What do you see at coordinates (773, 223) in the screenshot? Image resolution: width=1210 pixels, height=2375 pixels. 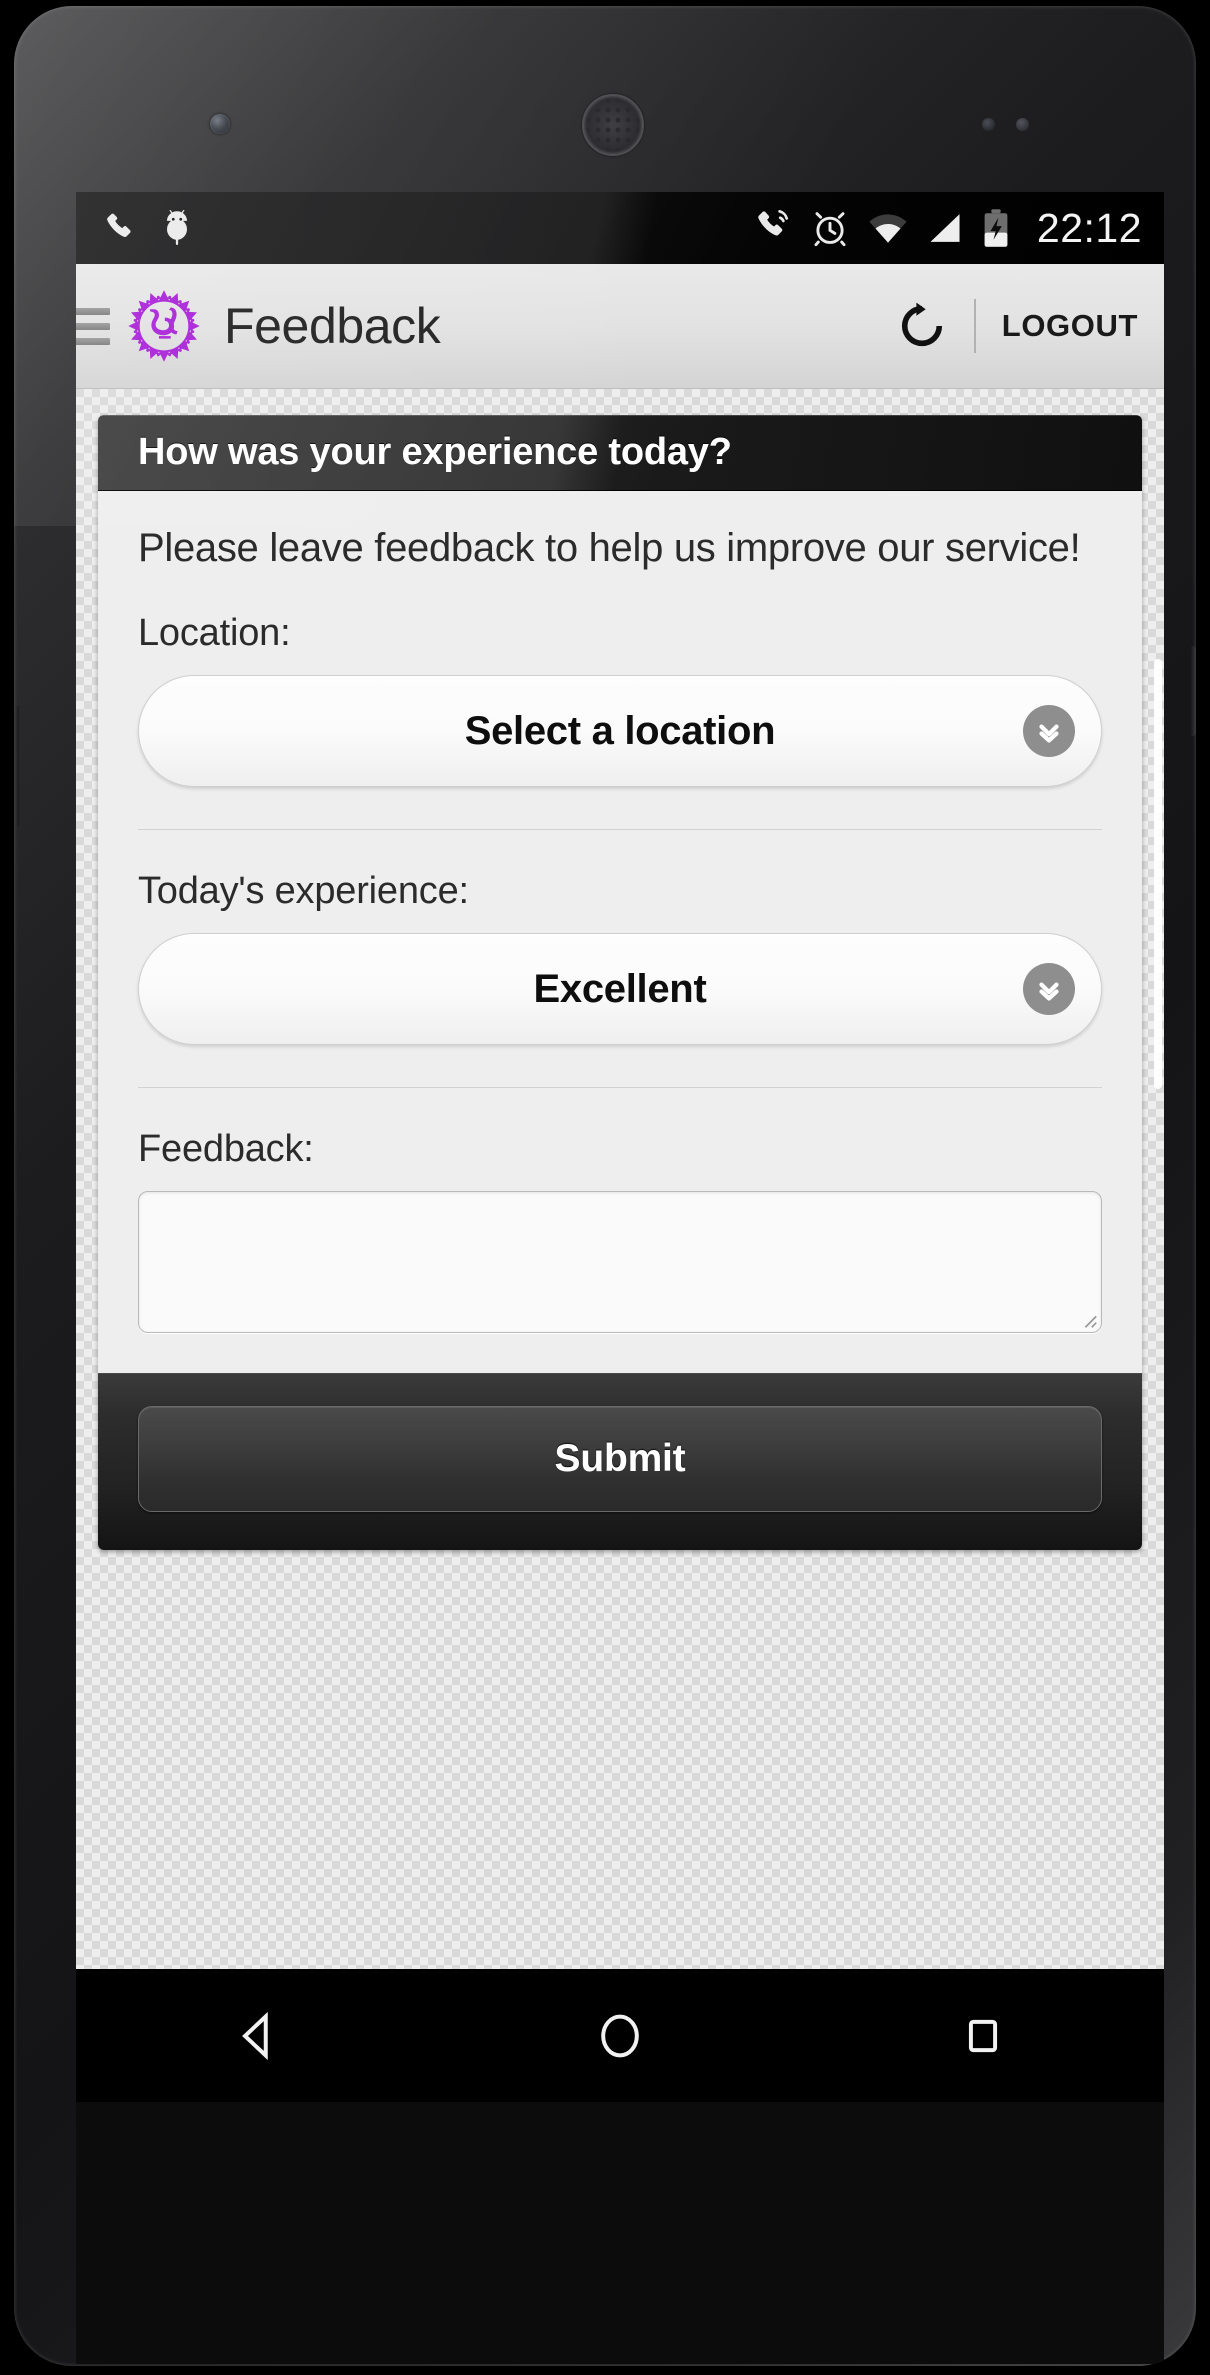 I see `phone-ringing-icon` at bounding box center [773, 223].